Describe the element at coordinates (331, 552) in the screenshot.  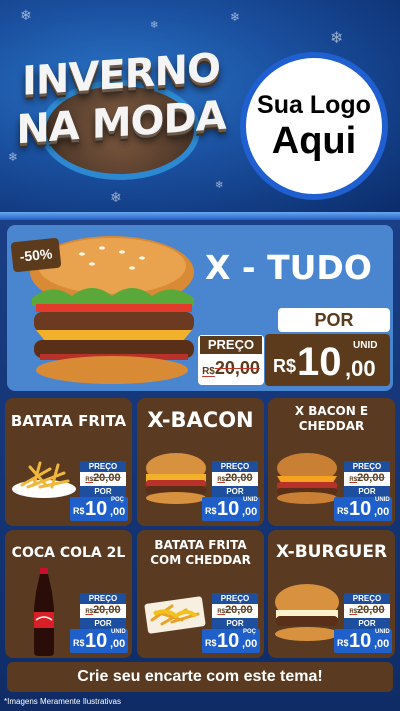
I see `product-name: X-BURGUER` at that location.